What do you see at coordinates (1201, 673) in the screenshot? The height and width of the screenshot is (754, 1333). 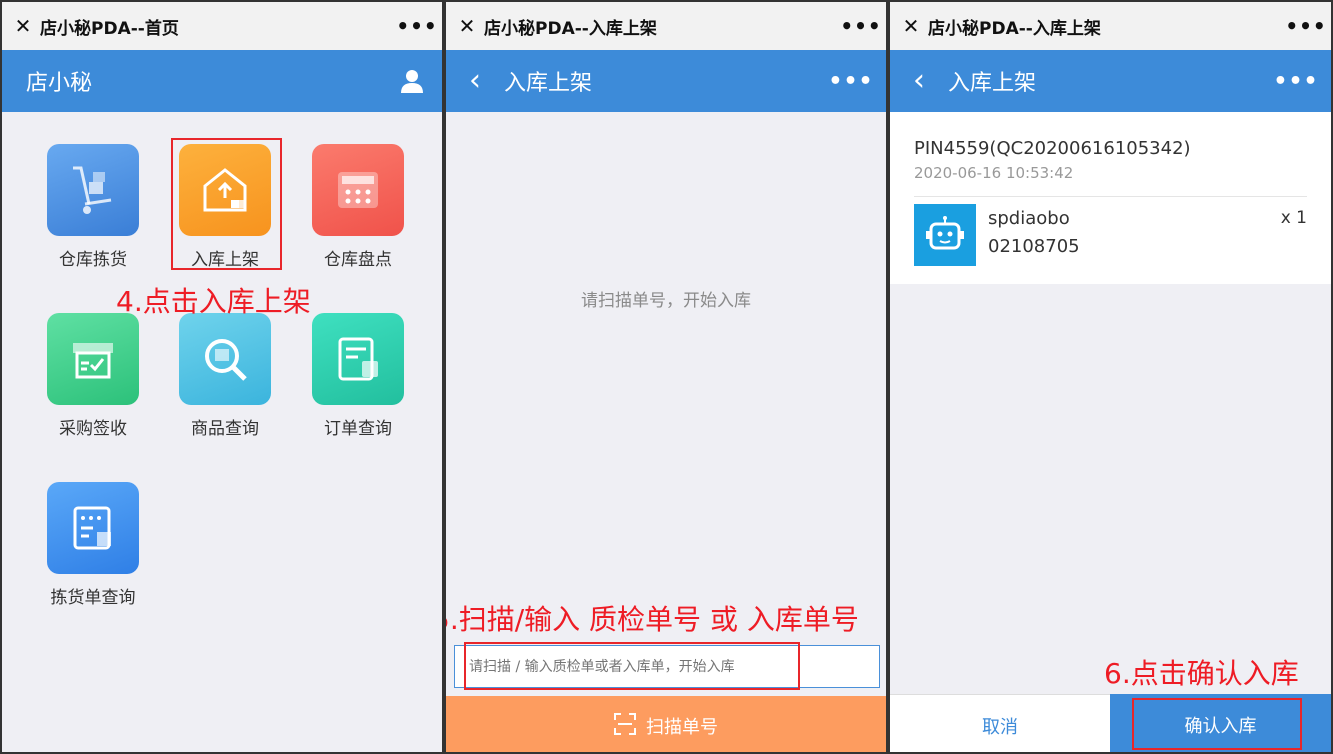 I see `annotation-step6: 6.点击确认入库` at bounding box center [1201, 673].